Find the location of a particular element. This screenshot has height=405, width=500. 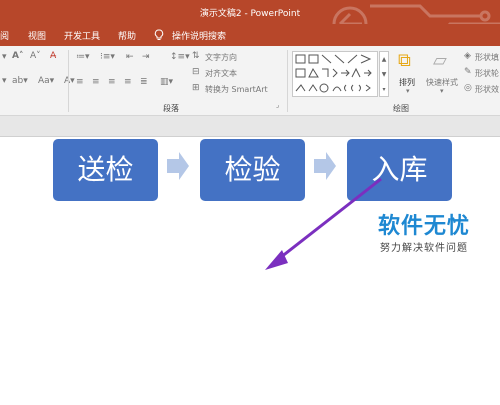

annotation-arrow is located at coordinates (323, 223).